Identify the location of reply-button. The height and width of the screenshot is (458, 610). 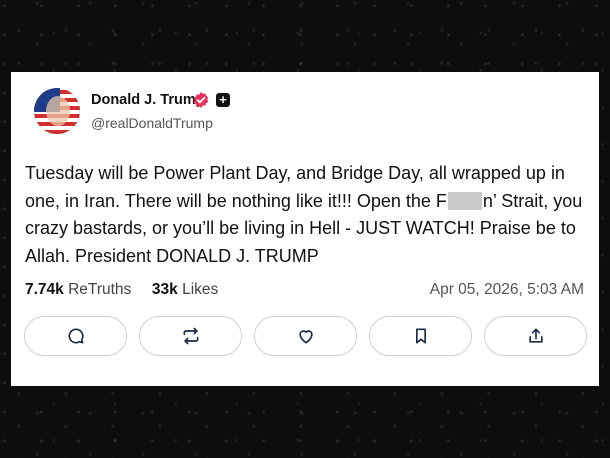
(75, 336).